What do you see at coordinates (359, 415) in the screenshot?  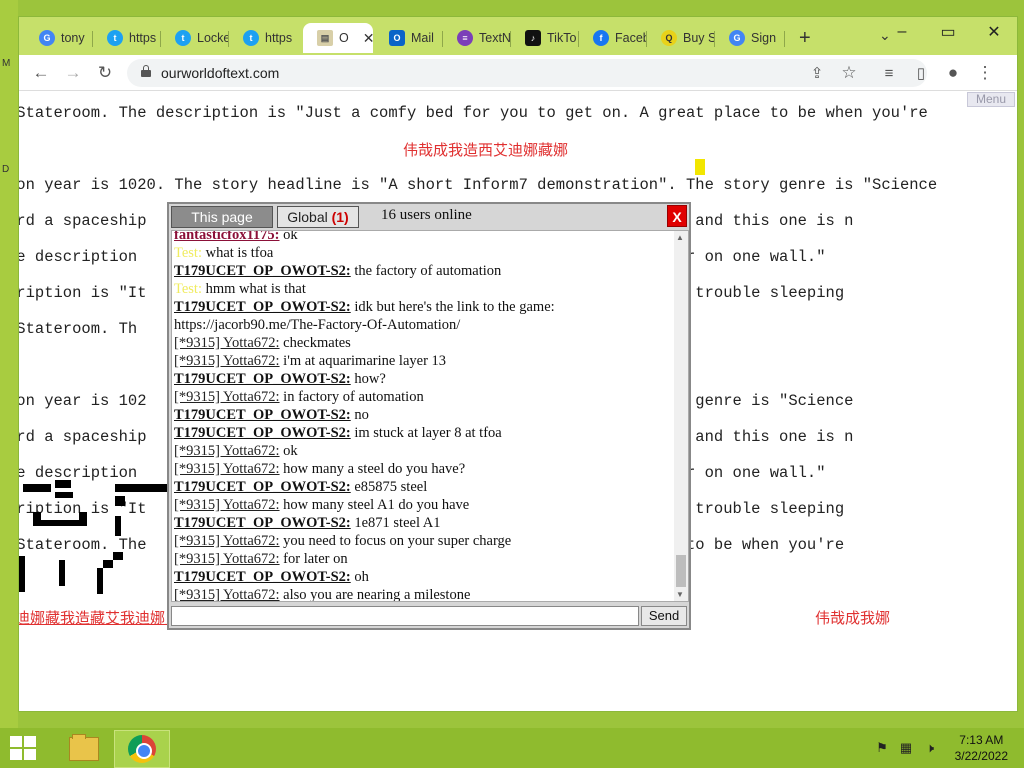 I see `chat-message-text: no` at bounding box center [359, 415].